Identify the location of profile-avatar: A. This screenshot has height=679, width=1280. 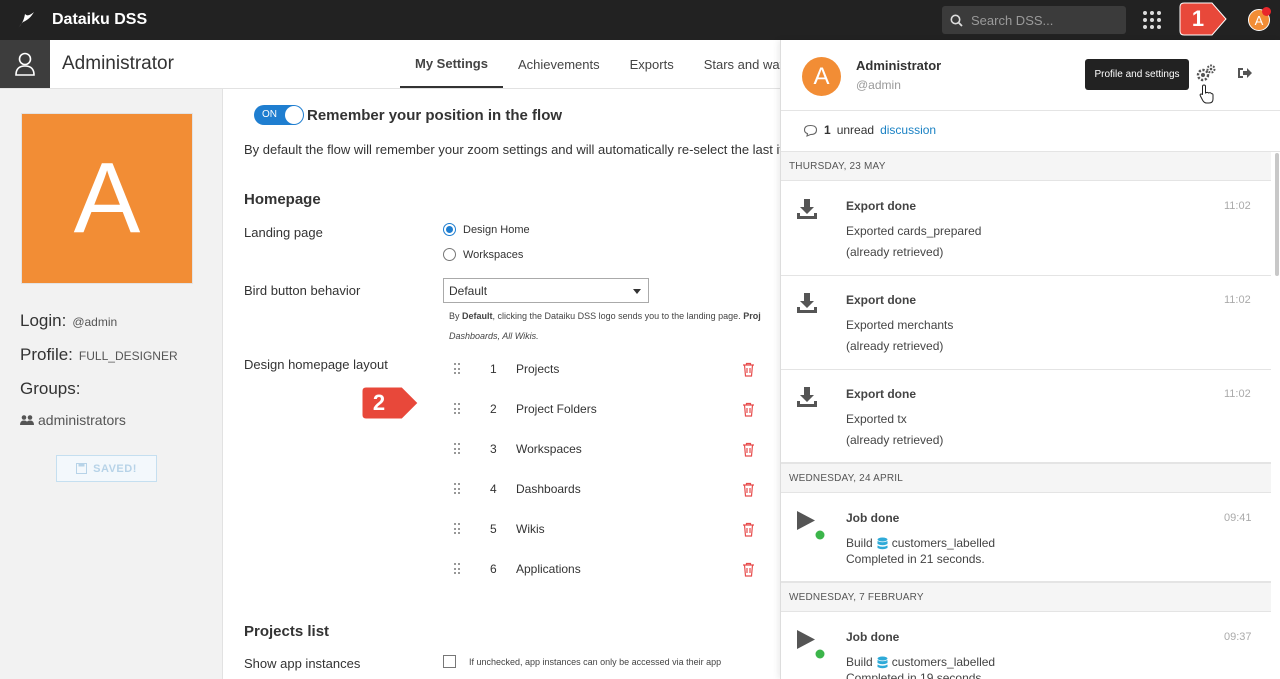
(107, 198).